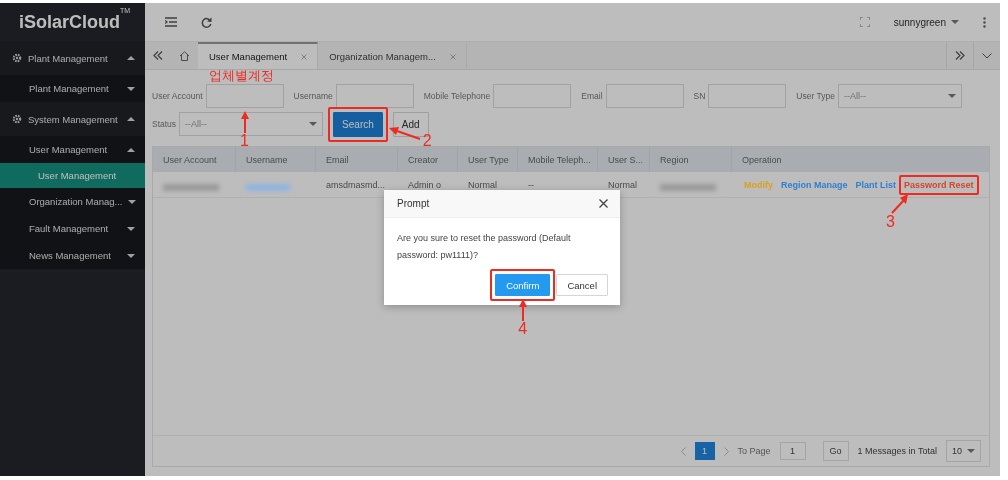 This screenshot has width=1008, height=480. Describe the element at coordinates (864, 22) in the screenshot. I see `fullscreen-icon` at that location.